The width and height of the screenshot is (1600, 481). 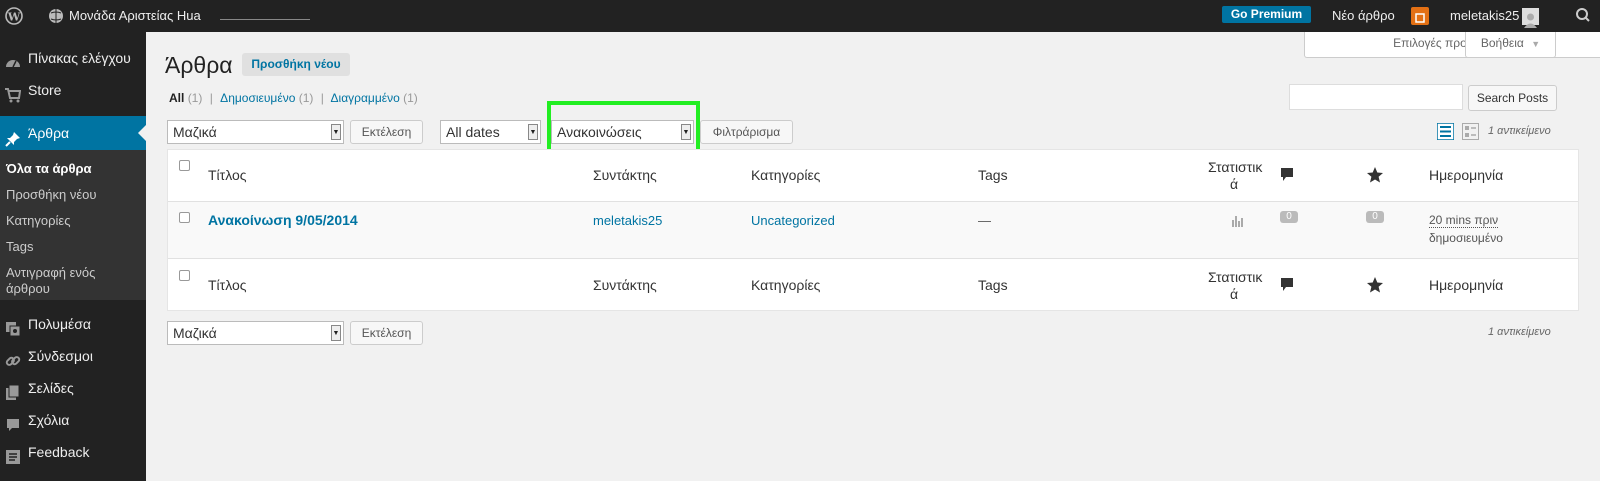 I want to click on search-posts-button: Search Posts, so click(x=1512, y=98).